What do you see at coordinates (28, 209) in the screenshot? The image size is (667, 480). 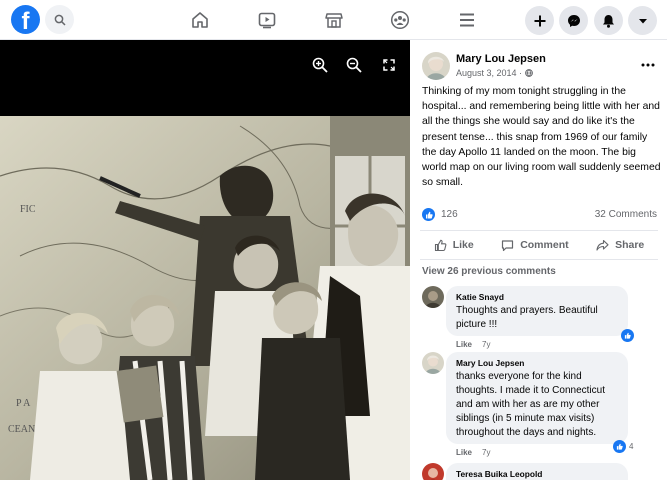 I see `svg-text: FIC` at bounding box center [28, 209].